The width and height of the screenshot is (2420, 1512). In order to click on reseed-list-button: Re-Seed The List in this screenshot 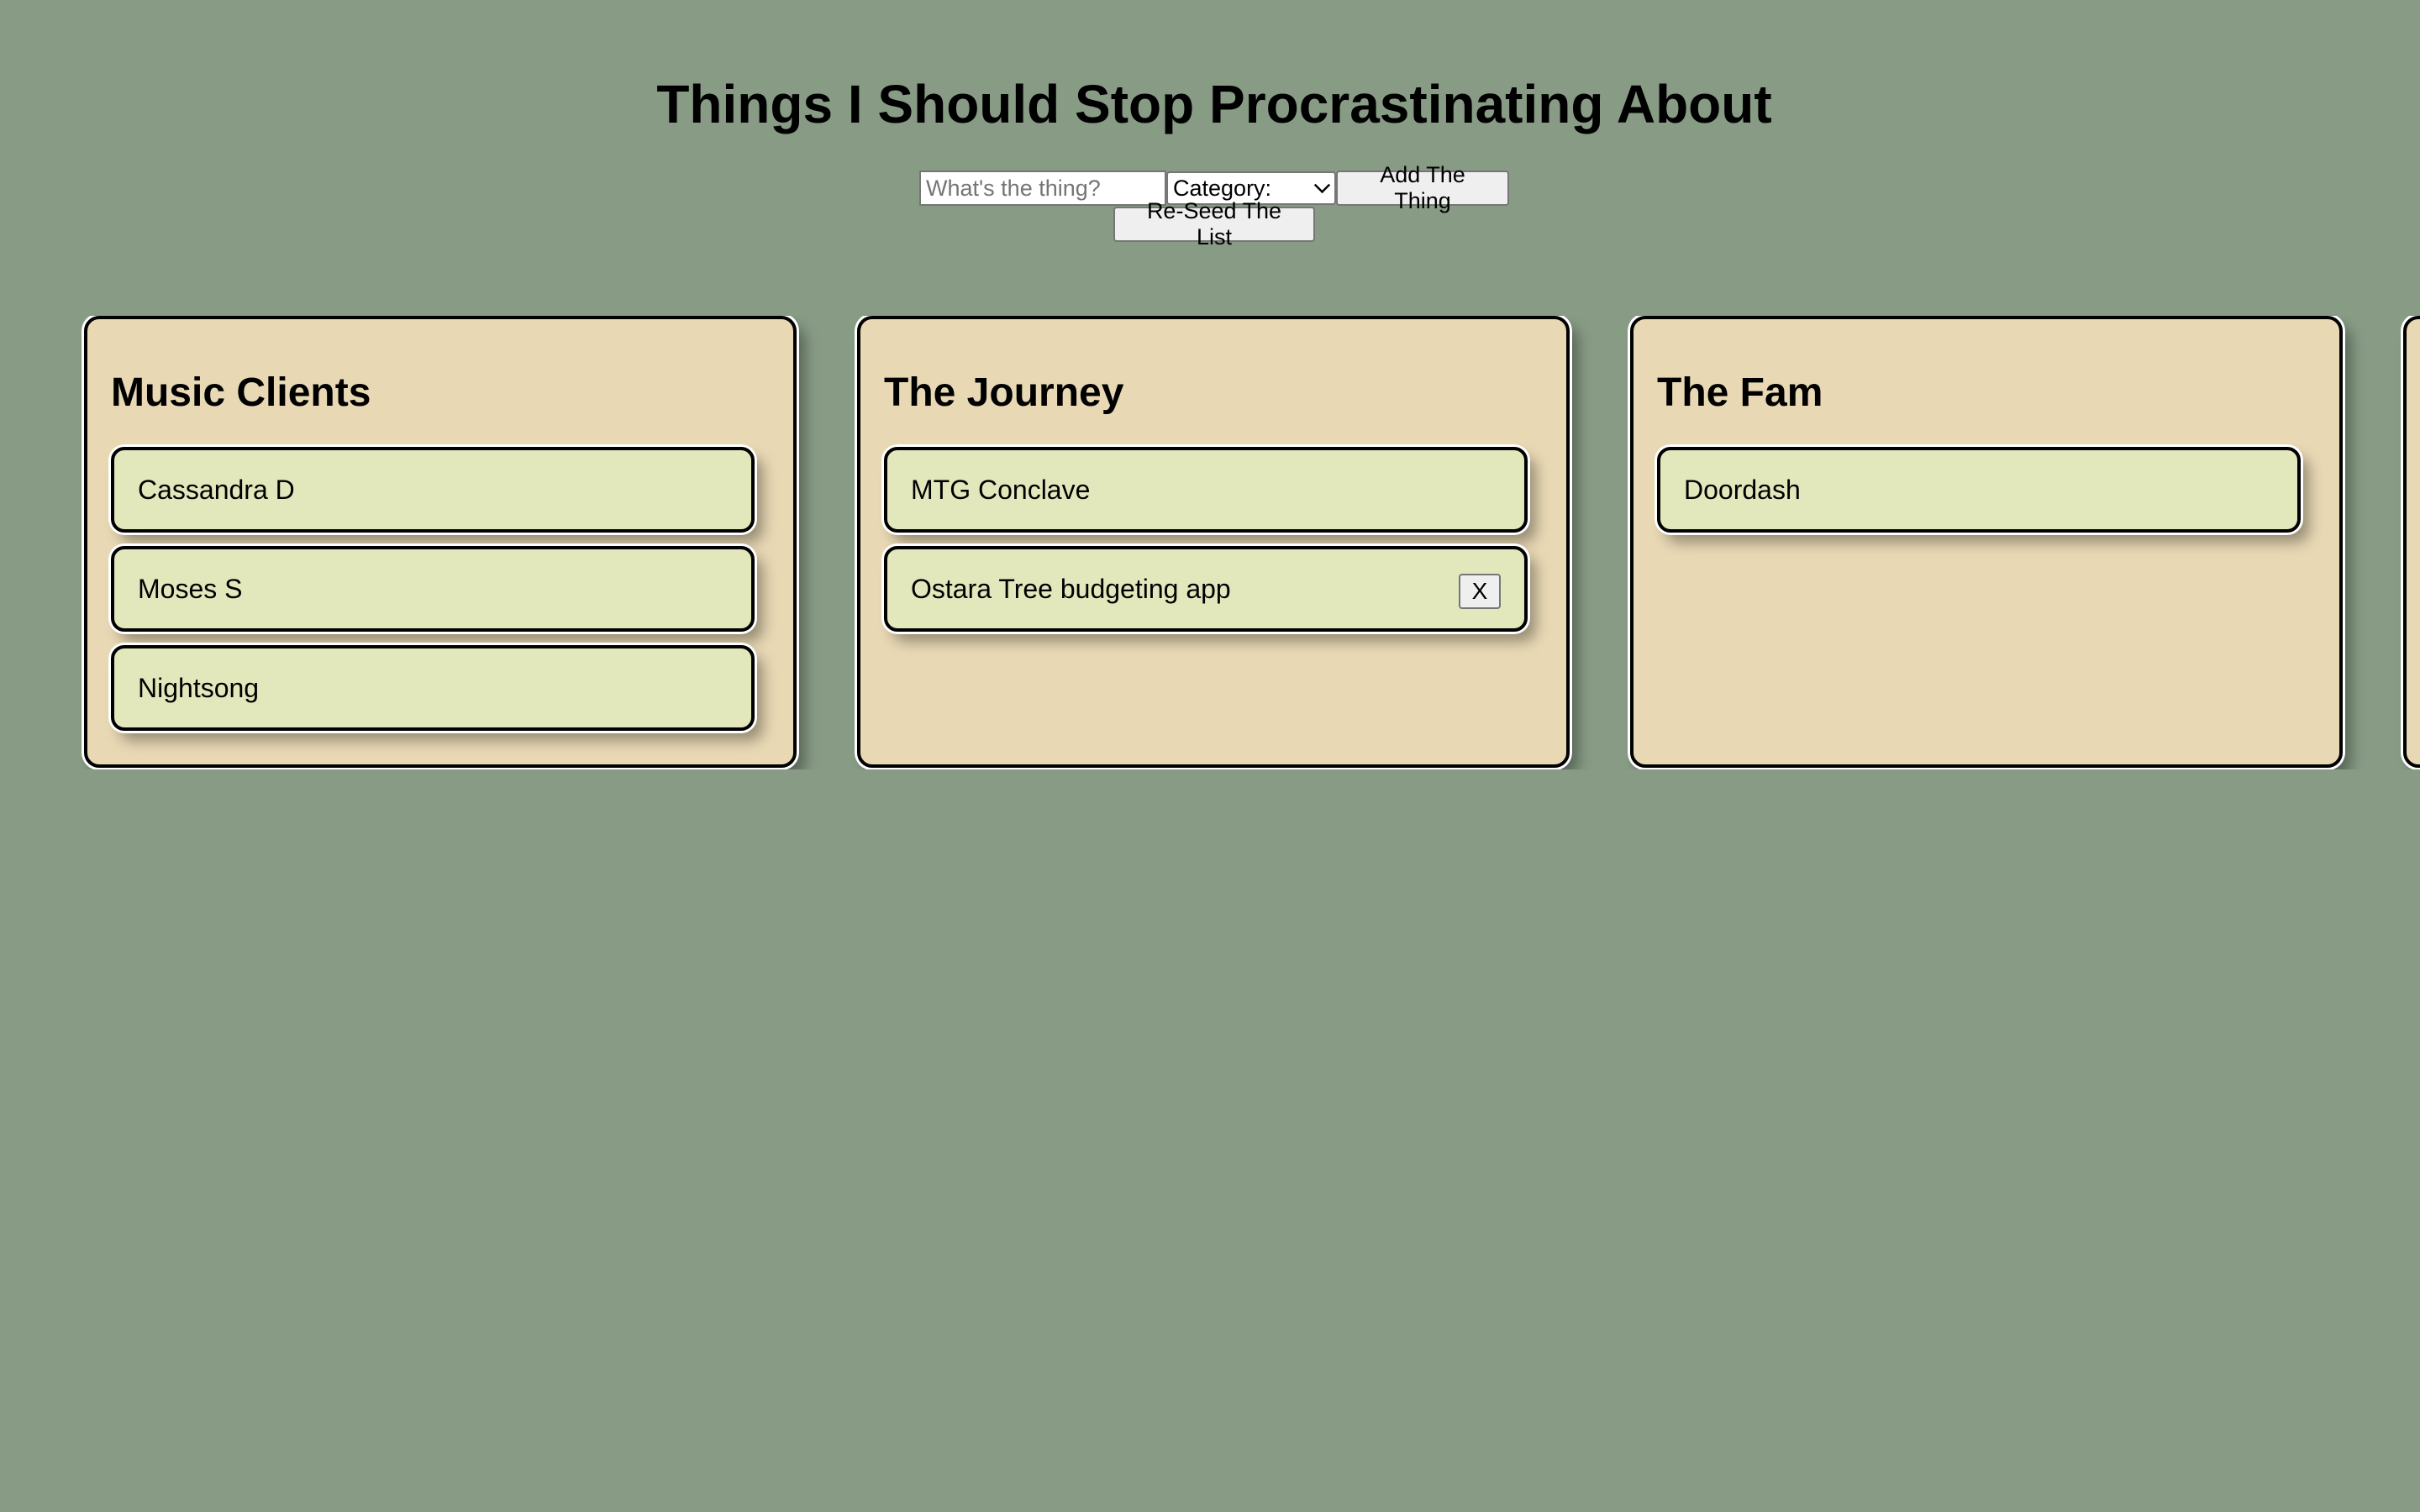, I will do `click(1214, 223)`.